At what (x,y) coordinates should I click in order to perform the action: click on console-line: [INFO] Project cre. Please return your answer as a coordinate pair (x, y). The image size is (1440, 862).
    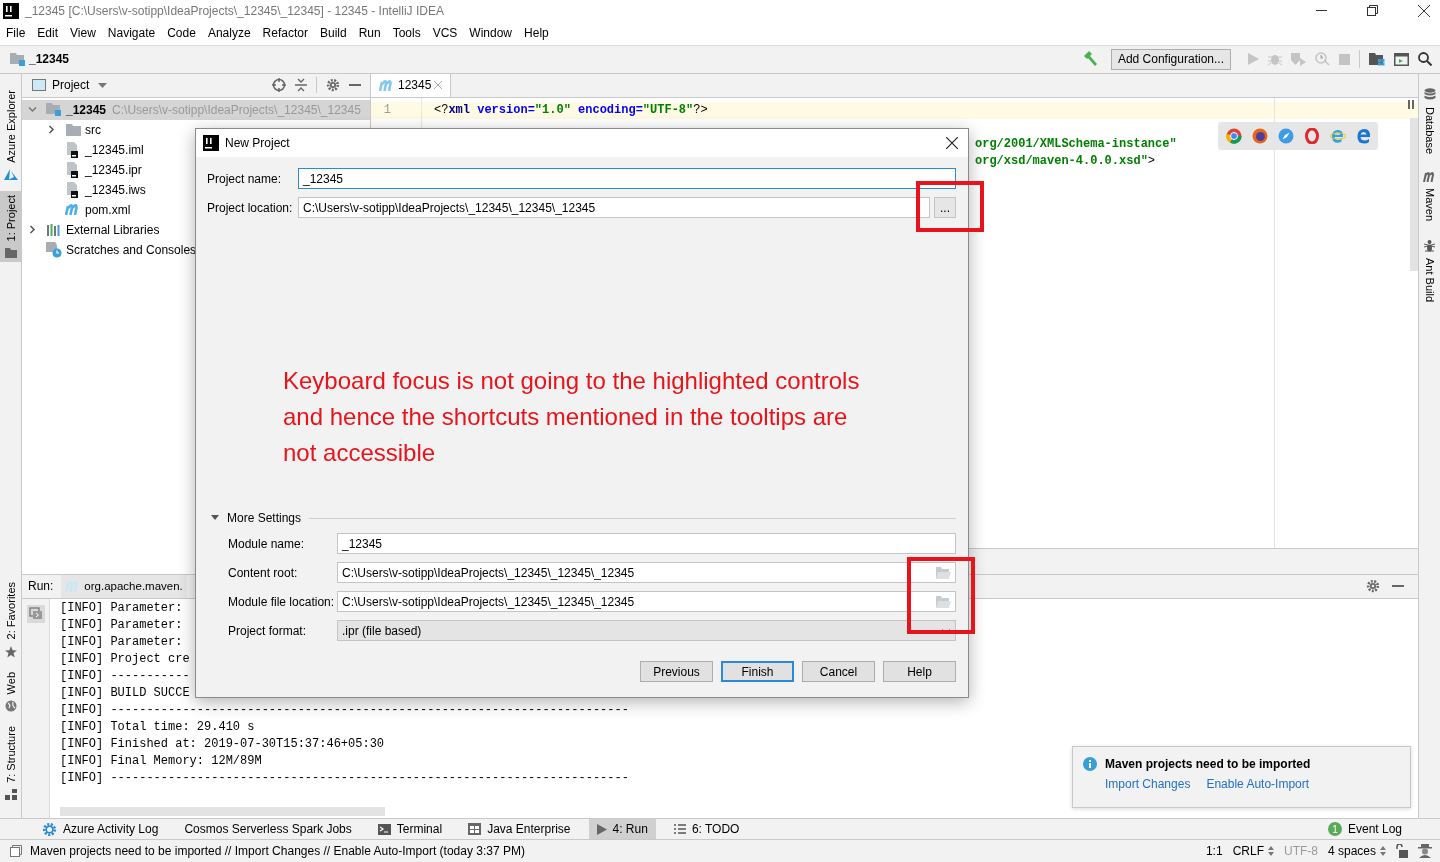
    Looking at the image, I should click on (125, 659).